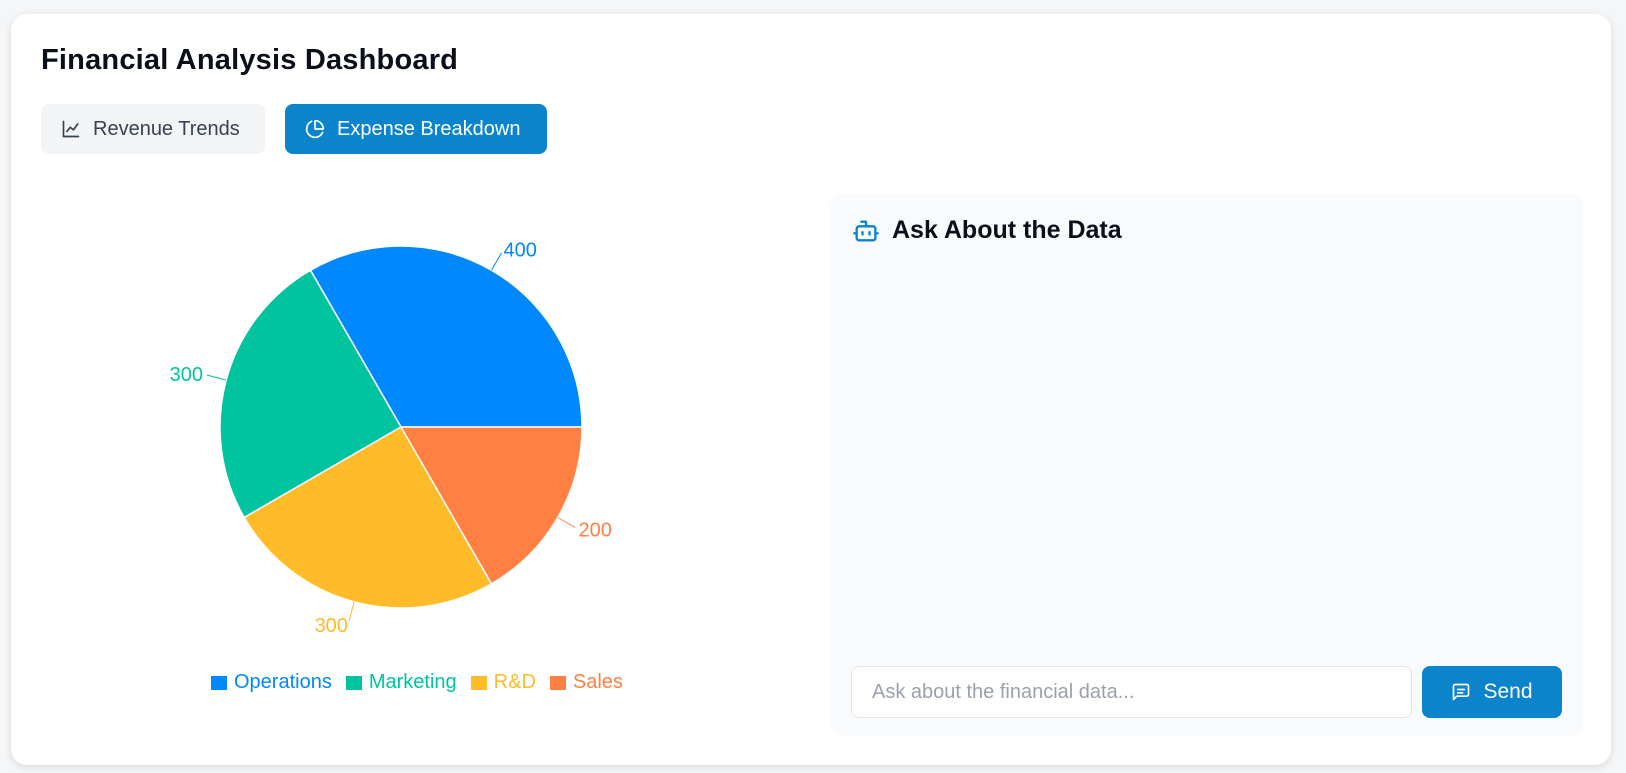  I want to click on legend-label: Marketing, so click(412, 682).